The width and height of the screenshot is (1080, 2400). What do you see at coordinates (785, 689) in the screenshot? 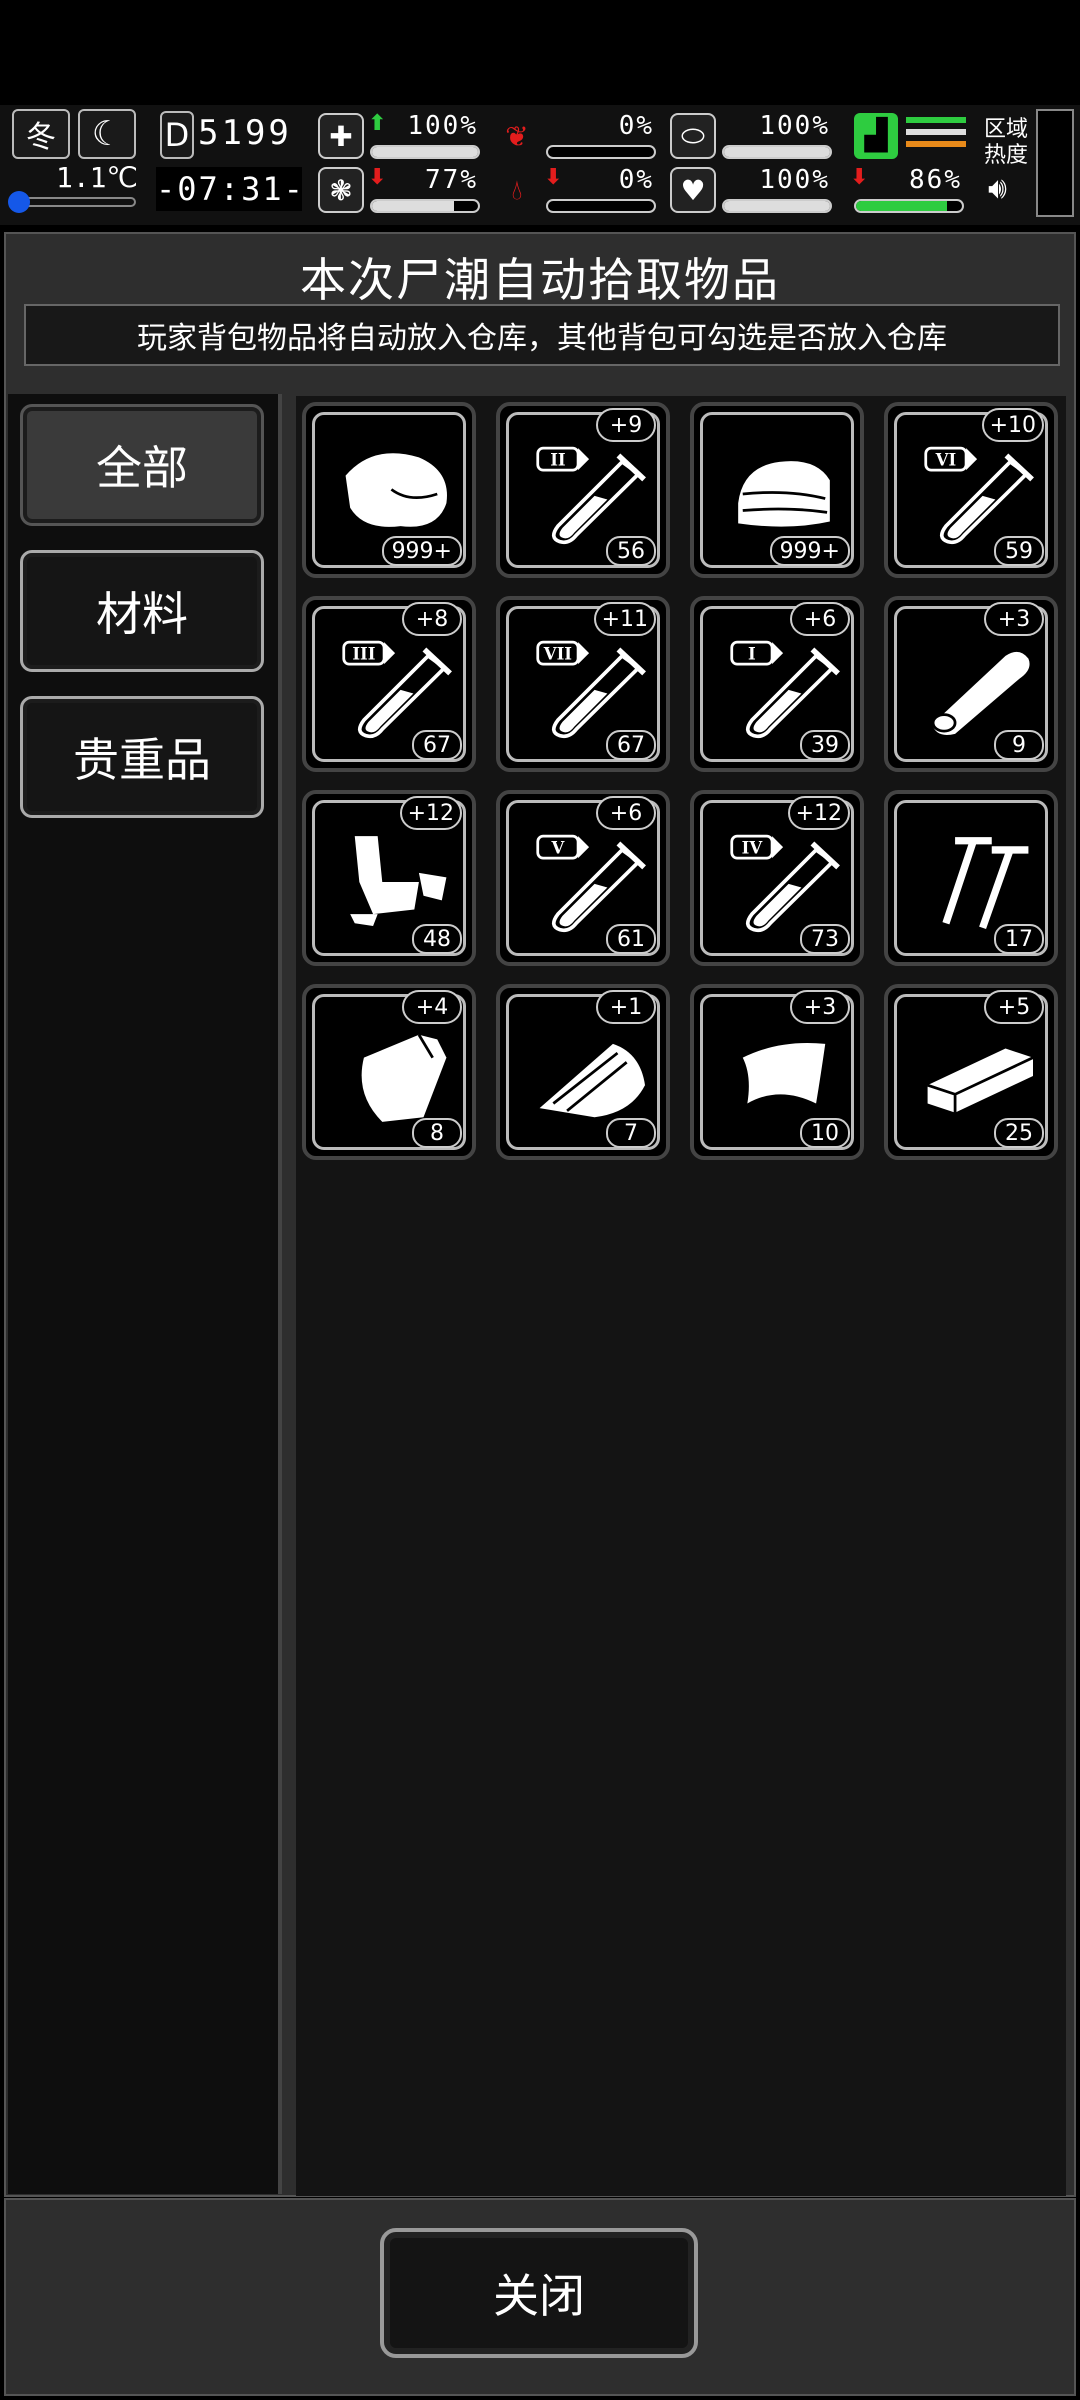
I see `test-tube-icon: I` at bounding box center [785, 689].